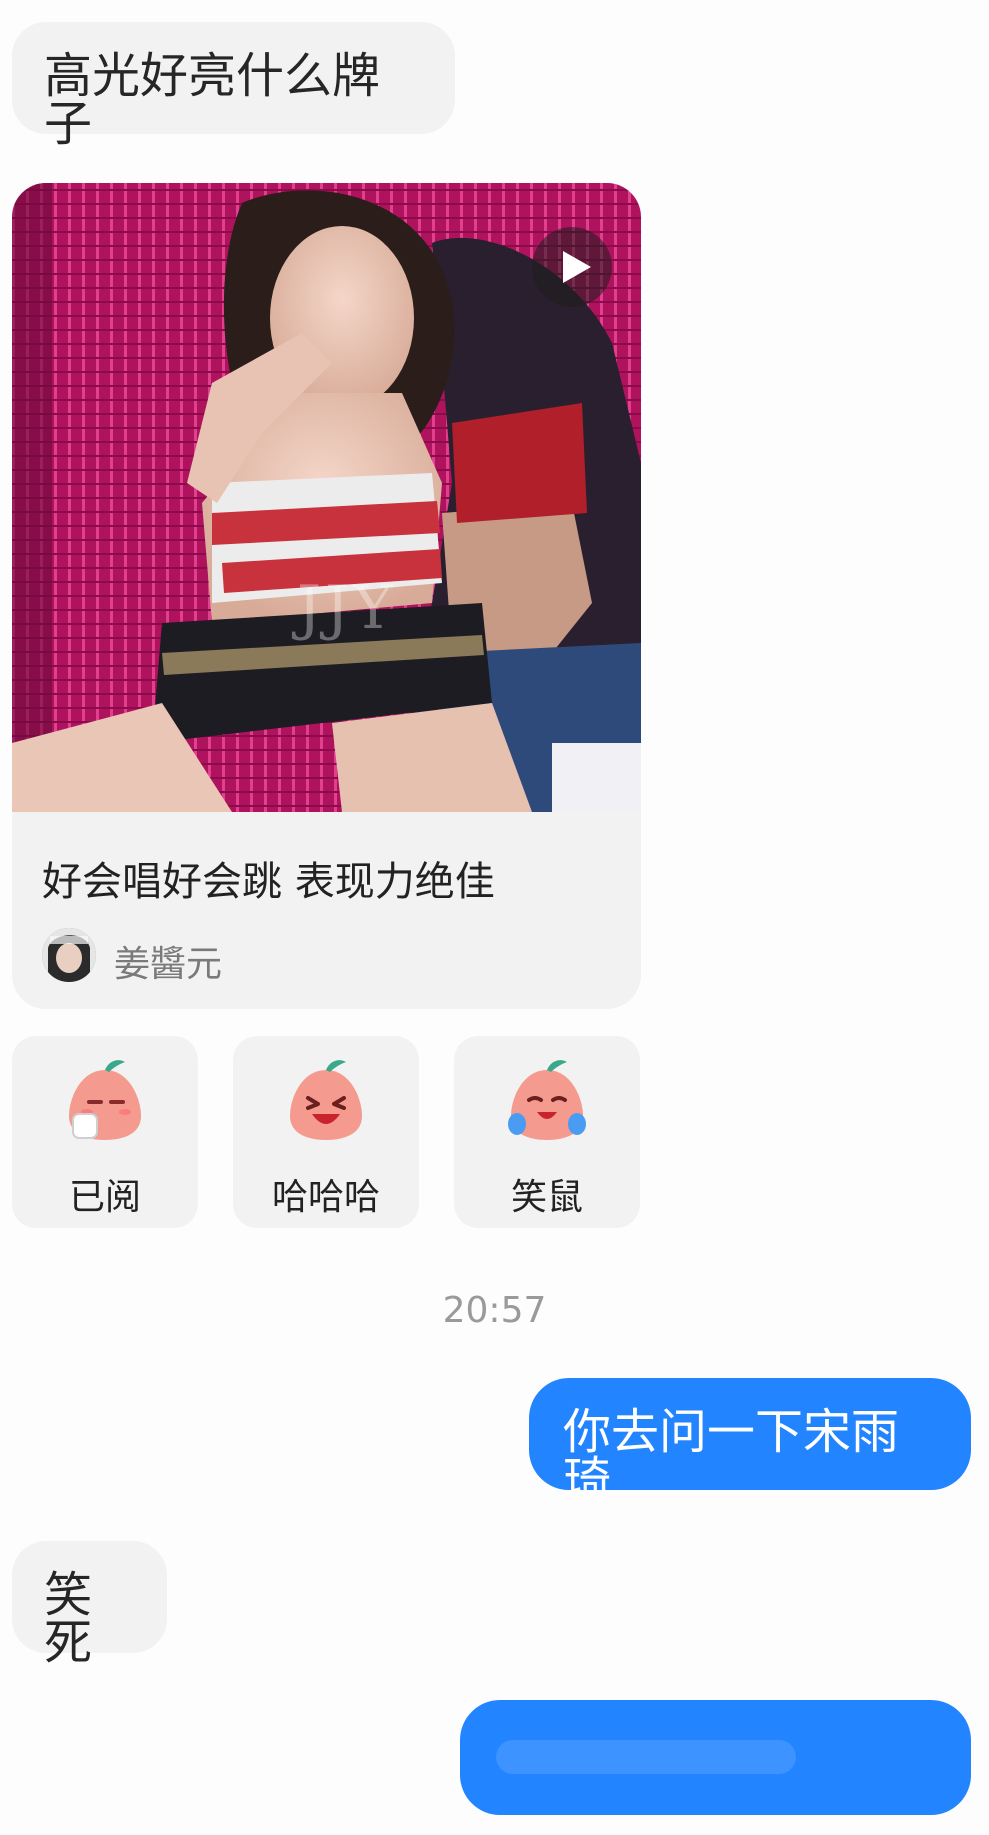 This screenshot has height=1835, width=989. I want to click on reaction-laugh-cry: 笑鼠, so click(547, 1132).